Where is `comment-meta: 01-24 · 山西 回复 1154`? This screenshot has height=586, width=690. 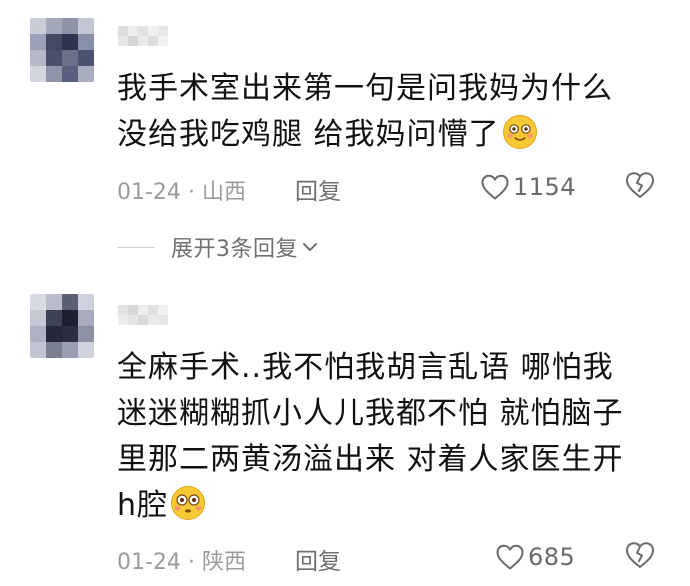
comment-meta: 01-24 · 山西 回复 1154 is located at coordinates (389, 188).